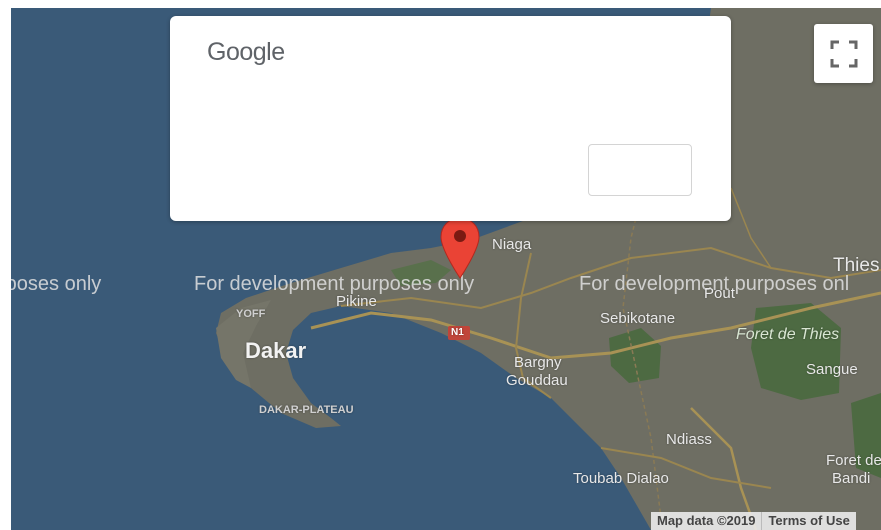  What do you see at coordinates (853, 460) in the screenshot?
I see `place-label-foret-de: Foret de` at bounding box center [853, 460].